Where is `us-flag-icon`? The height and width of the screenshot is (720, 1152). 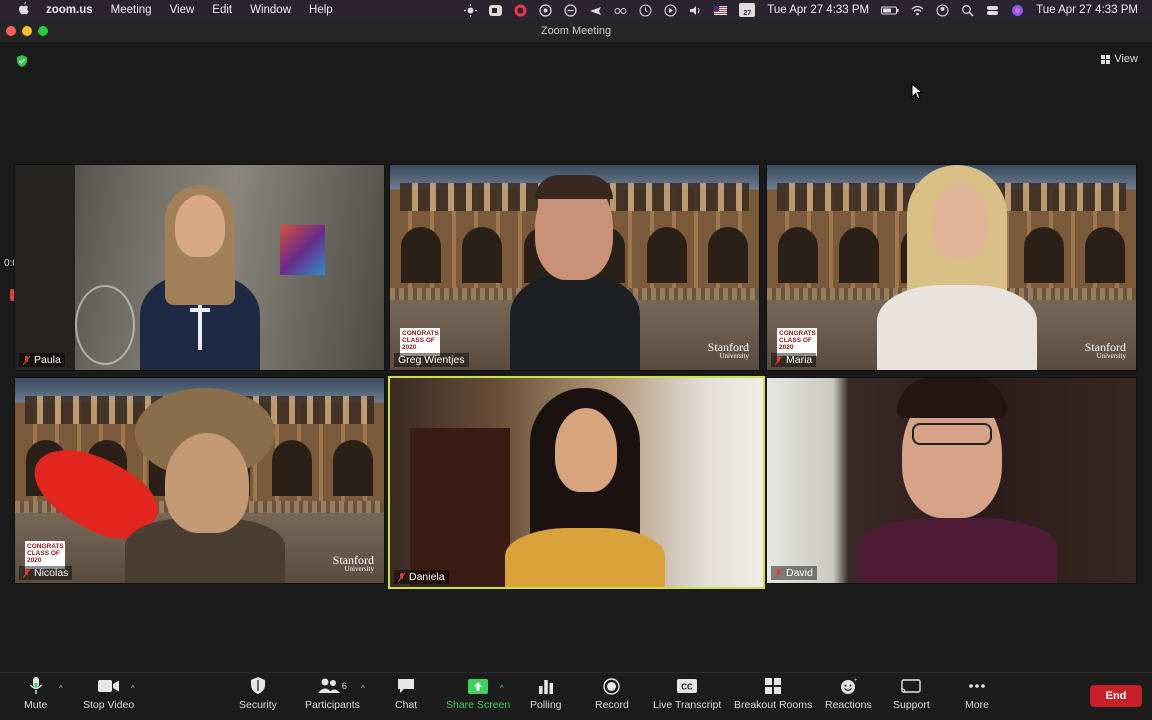
us-flag-icon is located at coordinates (721, 10).